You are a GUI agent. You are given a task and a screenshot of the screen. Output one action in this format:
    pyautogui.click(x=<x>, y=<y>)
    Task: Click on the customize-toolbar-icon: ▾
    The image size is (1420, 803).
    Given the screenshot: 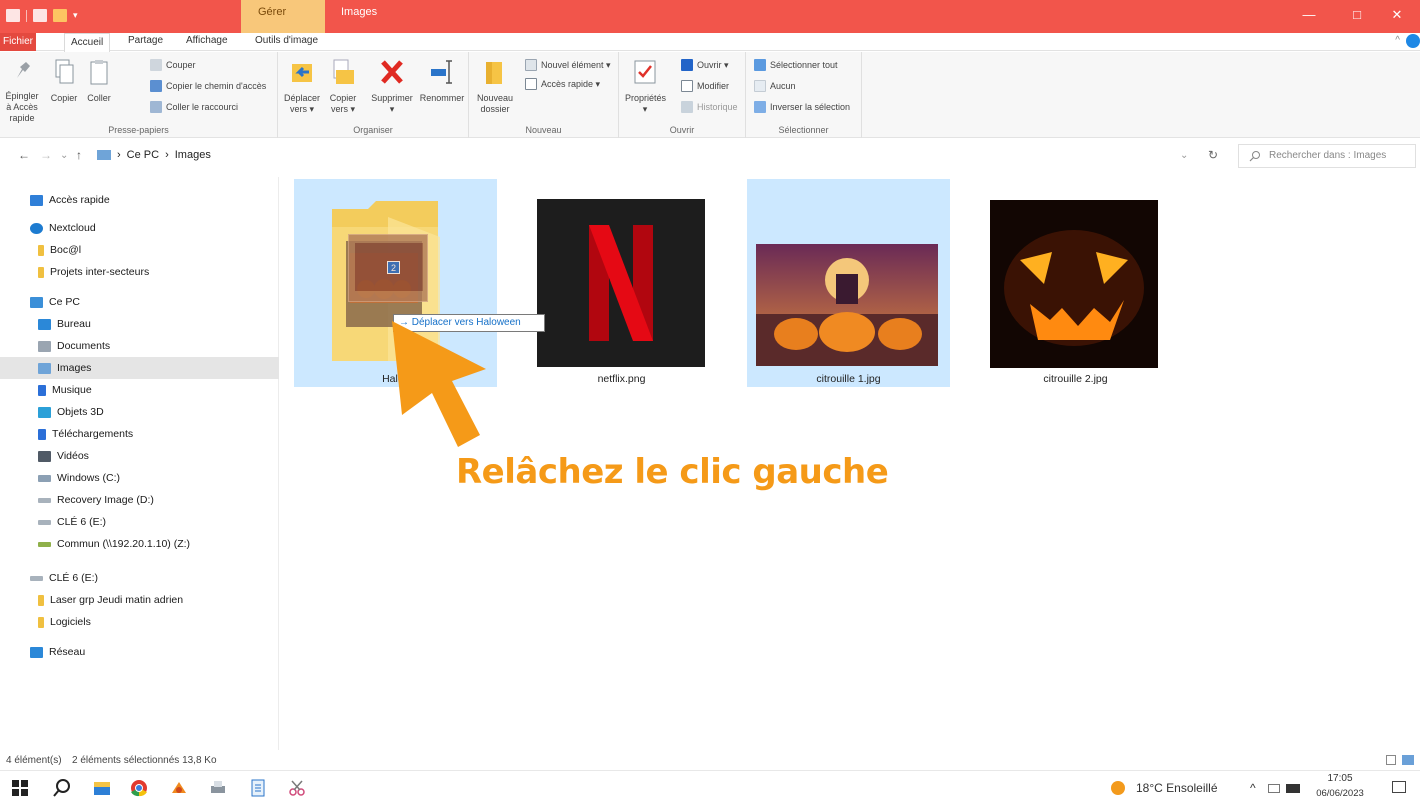 What is the action you would take?
    pyautogui.click(x=75, y=15)
    